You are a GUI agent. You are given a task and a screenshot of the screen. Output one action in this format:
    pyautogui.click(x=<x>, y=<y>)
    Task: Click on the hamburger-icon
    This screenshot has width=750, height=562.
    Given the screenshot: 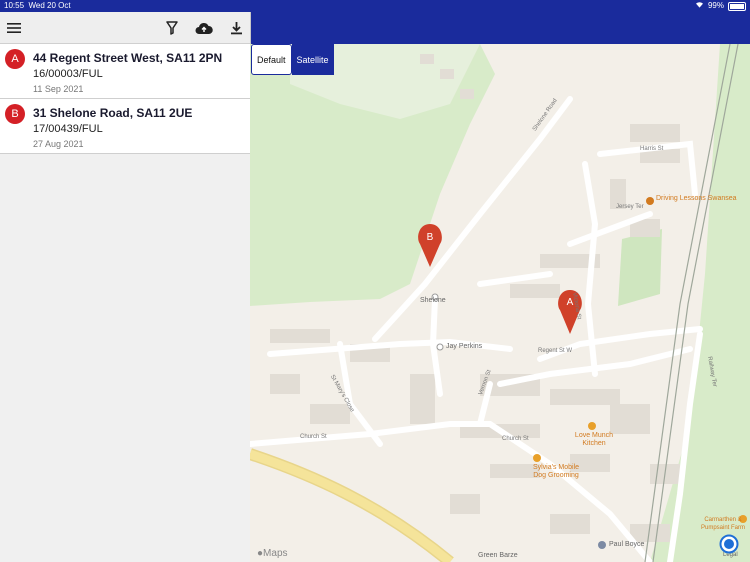 What is the action you would take?
    pyautogui.click(x=14, y=28)
    